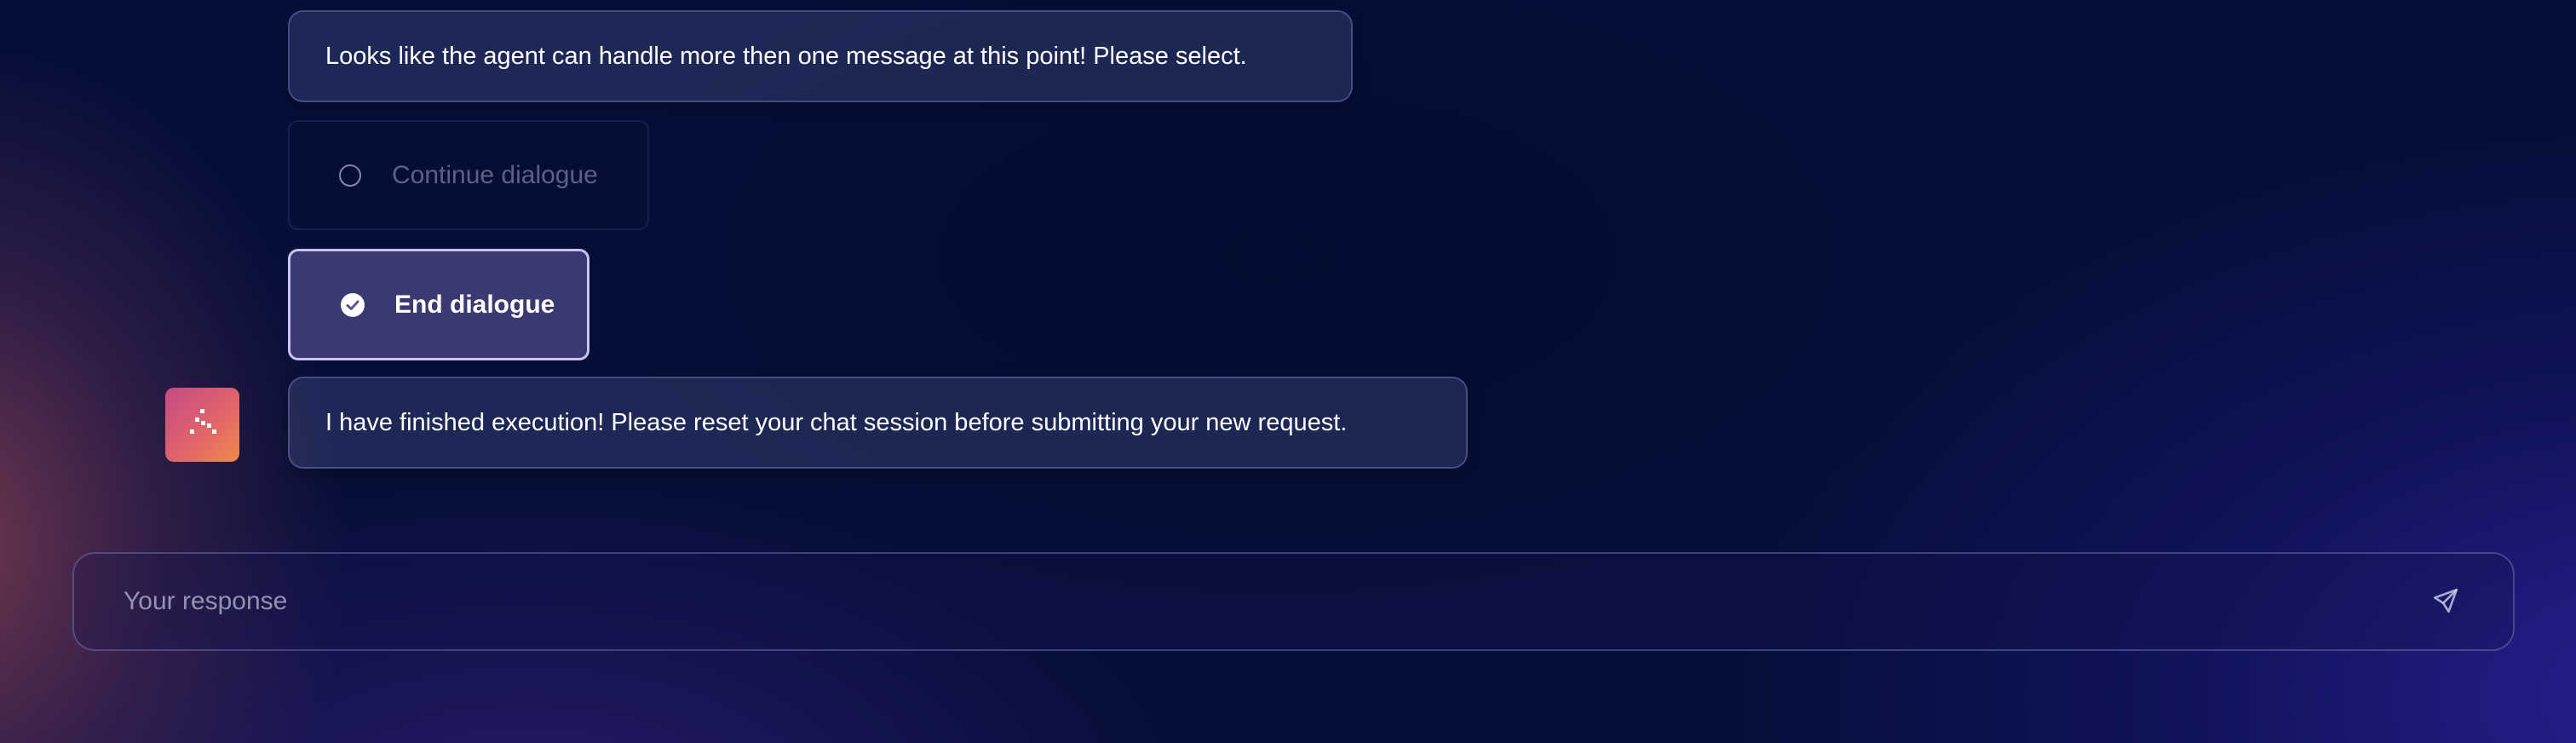 The height and width of the screenshot is (743, 2576). I want to click on response-composer, so click(1293, 601).